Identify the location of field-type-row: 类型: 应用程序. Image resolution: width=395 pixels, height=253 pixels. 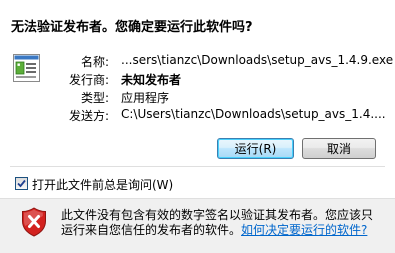
(197, 98).